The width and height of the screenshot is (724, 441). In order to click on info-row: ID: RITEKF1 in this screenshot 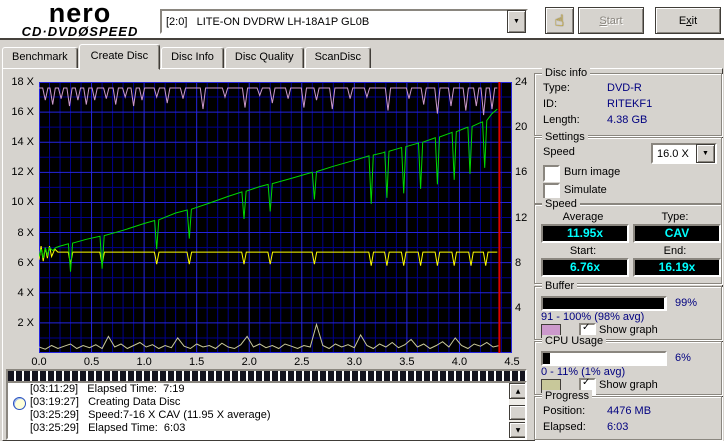, I will do `click(598, 104)`.